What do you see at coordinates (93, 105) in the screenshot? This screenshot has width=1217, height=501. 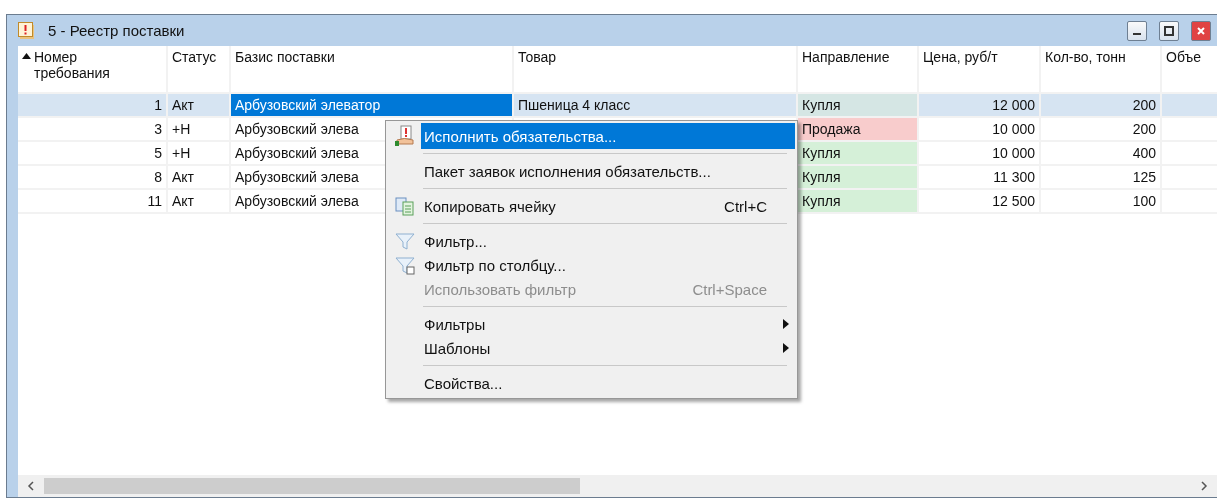 I see `table-cell: 1` at bounding box center [93, 105].